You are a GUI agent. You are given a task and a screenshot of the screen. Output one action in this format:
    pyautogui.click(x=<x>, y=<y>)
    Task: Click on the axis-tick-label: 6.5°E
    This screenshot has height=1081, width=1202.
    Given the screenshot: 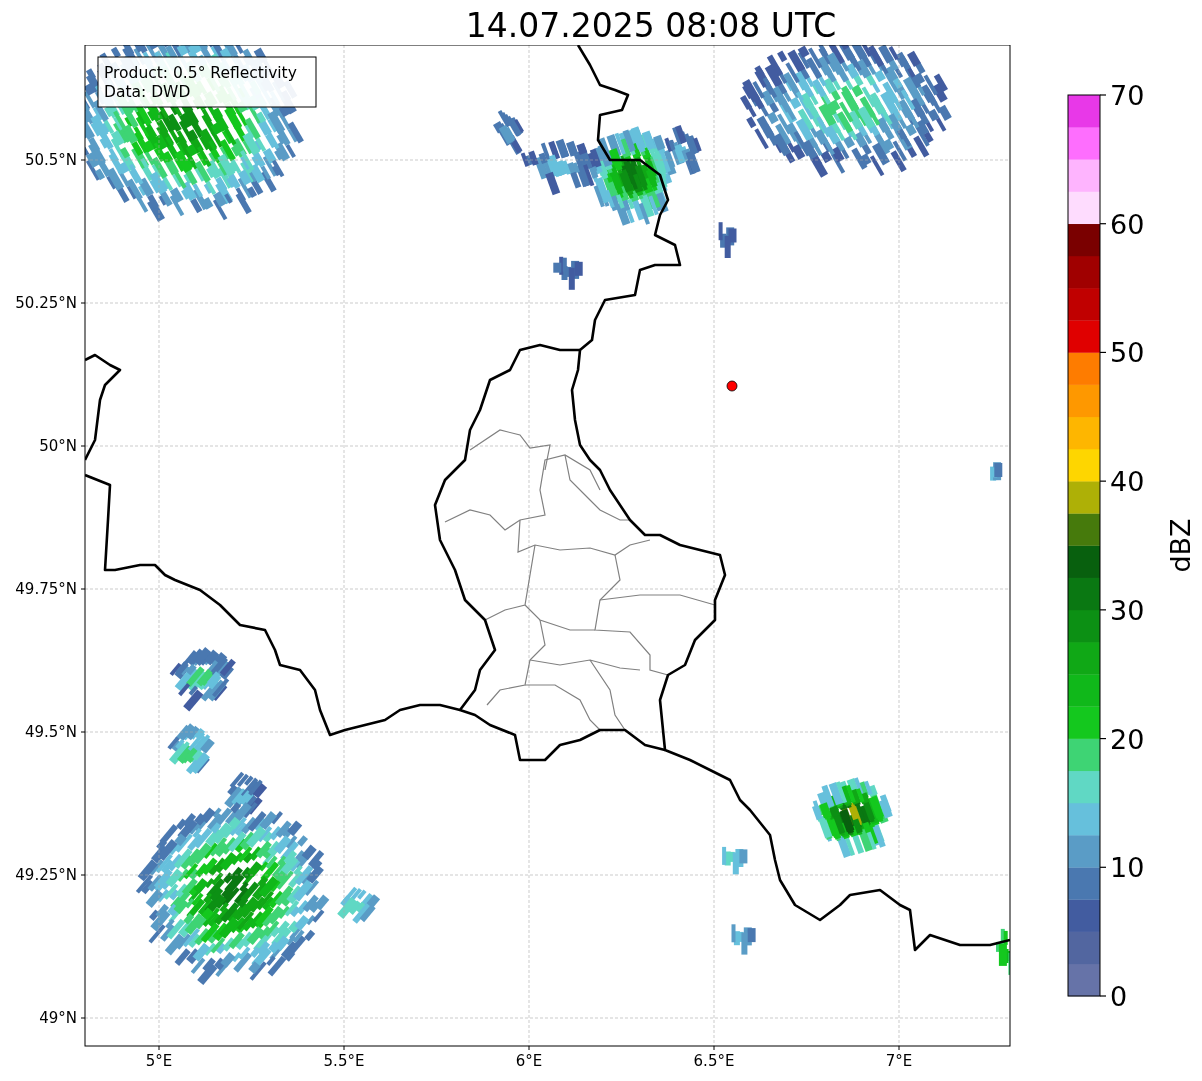 What is the action you would take?
    pyautogui.click(x=714, y=1061)
    